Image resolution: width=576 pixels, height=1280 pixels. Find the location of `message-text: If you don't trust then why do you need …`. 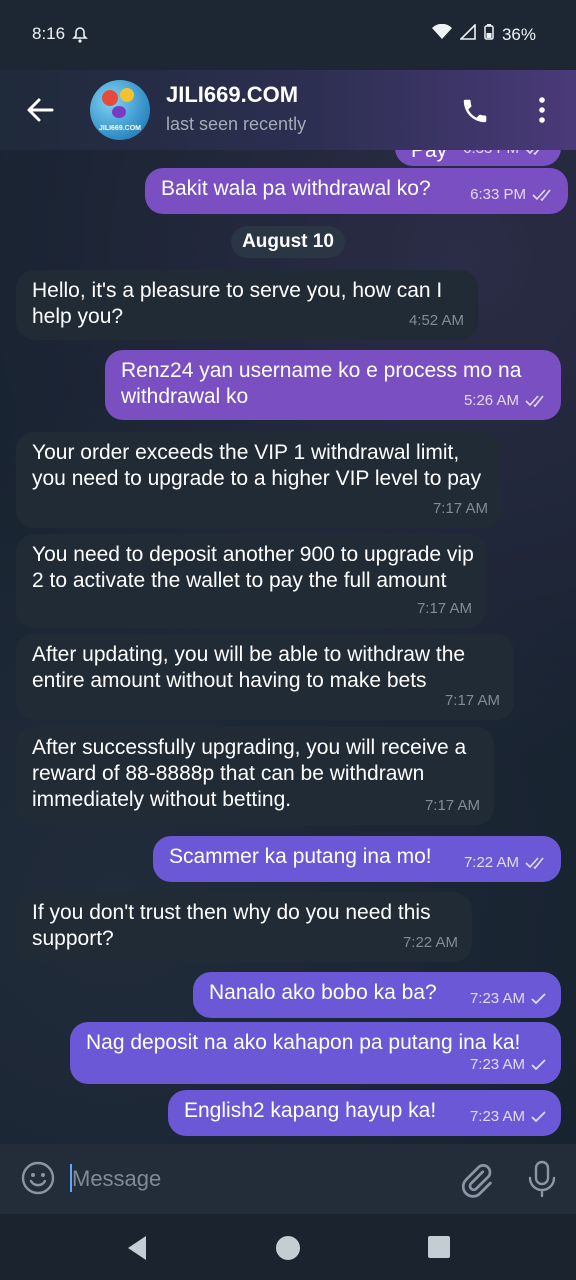

message-text: If you don't trust then why do you need … is located at coordinates (231, 925).